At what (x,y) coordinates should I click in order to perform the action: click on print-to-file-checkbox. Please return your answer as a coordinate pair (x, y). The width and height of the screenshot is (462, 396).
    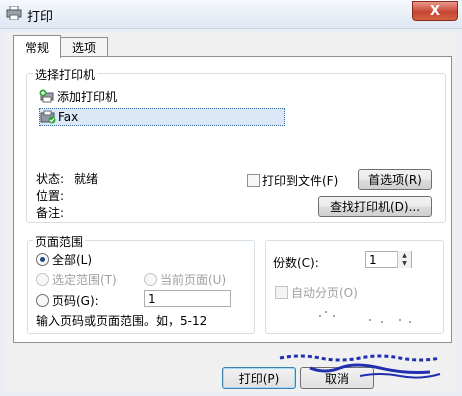
    Looking at the image, I should click on (253, 180).